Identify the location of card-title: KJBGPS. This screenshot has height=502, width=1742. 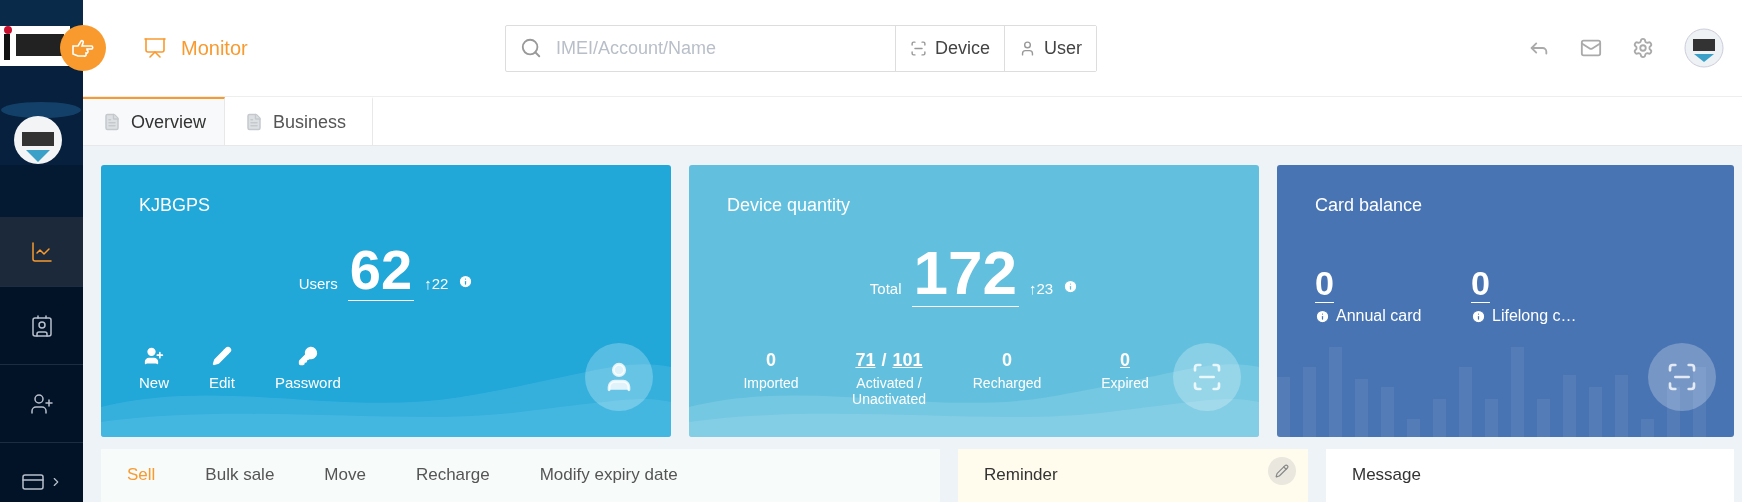
(175, 205).